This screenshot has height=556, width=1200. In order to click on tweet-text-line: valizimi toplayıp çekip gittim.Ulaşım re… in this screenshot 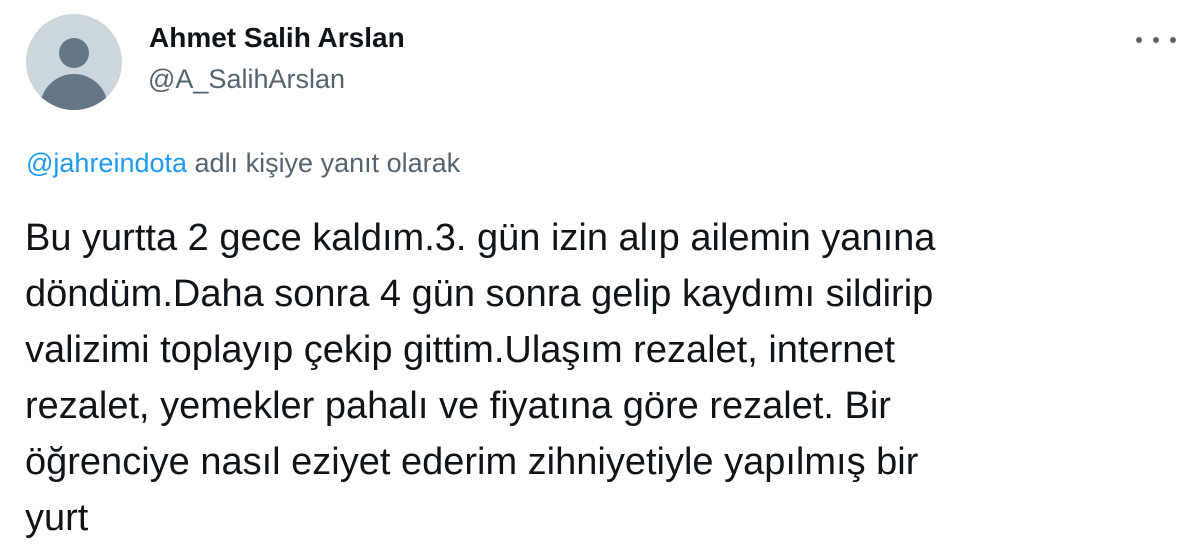, I will do `click(460, 350)`.